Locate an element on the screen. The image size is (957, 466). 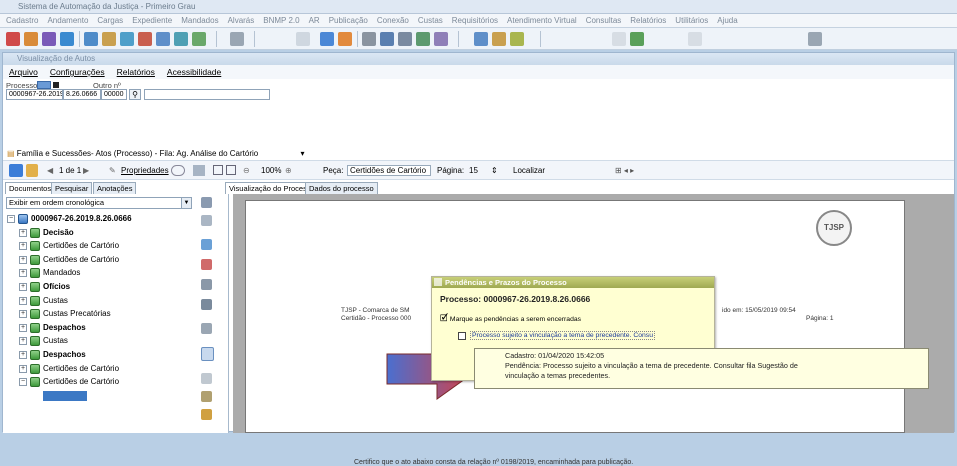
localizar-field: Localizar is located at coordinates (529, 170).